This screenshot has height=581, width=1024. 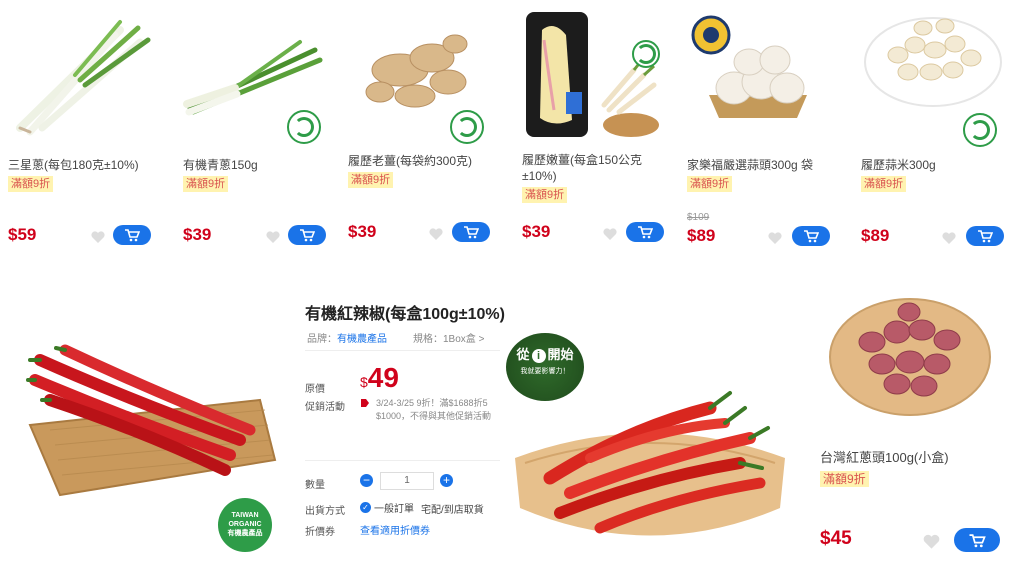 What do you see at coordinates (145, 417) in the screenshot?
I see `product-image-red-chili-basket` at bounding box center [145, 417].